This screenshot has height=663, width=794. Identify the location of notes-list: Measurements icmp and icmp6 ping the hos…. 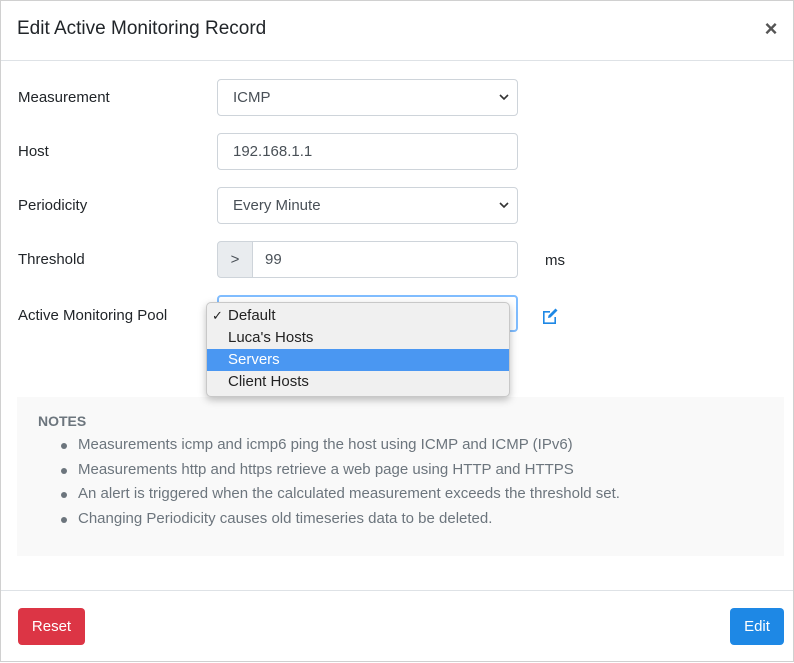
(329, 482).